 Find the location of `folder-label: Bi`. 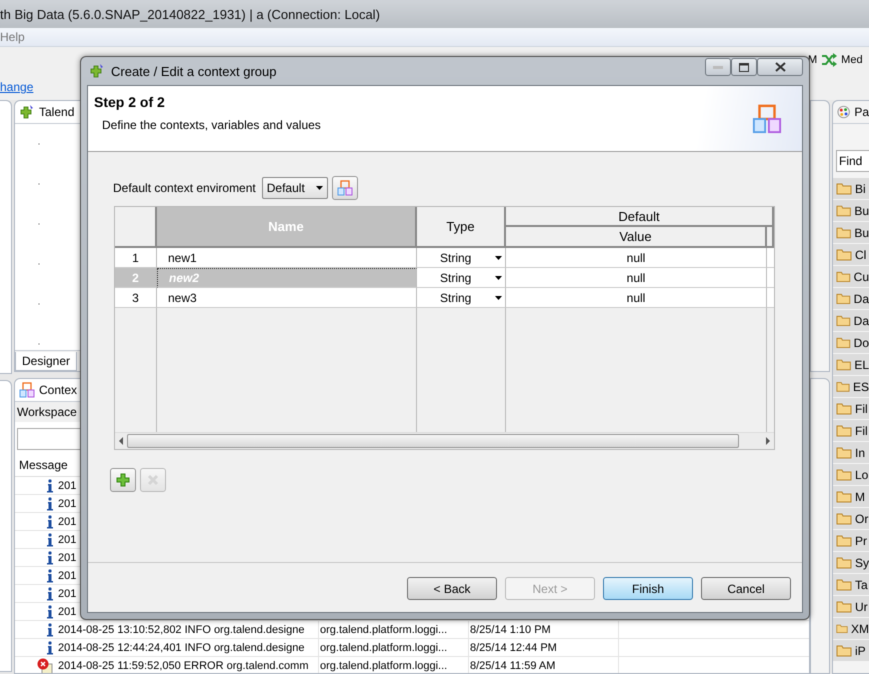

folder-label: Bi is located at coordinates (860, 189).